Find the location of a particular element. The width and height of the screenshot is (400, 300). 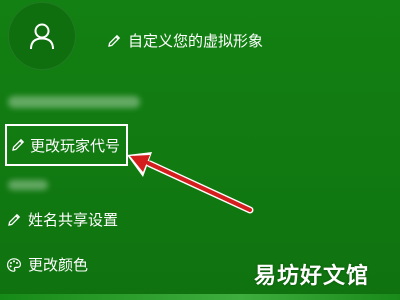

change-color-link: 更改颜色 is located at coordinates (47, 265).